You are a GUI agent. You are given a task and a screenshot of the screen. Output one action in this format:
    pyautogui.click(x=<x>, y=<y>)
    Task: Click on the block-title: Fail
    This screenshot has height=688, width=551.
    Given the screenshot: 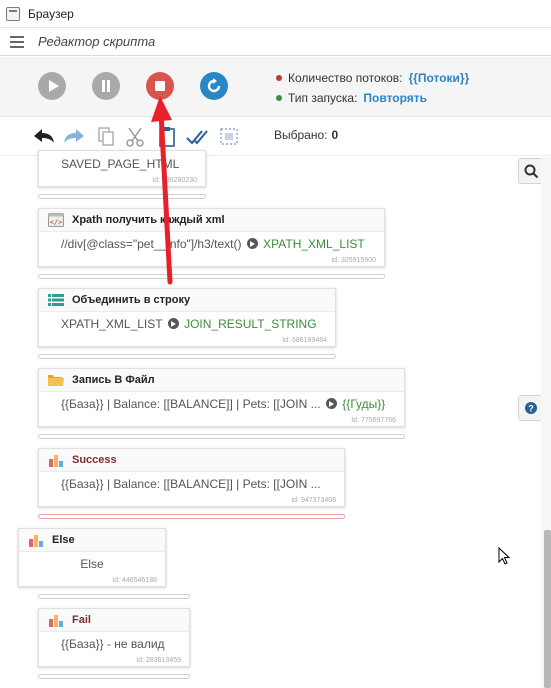 What is the action you would take?
    pyautogui.click(x=81, y=620)
    